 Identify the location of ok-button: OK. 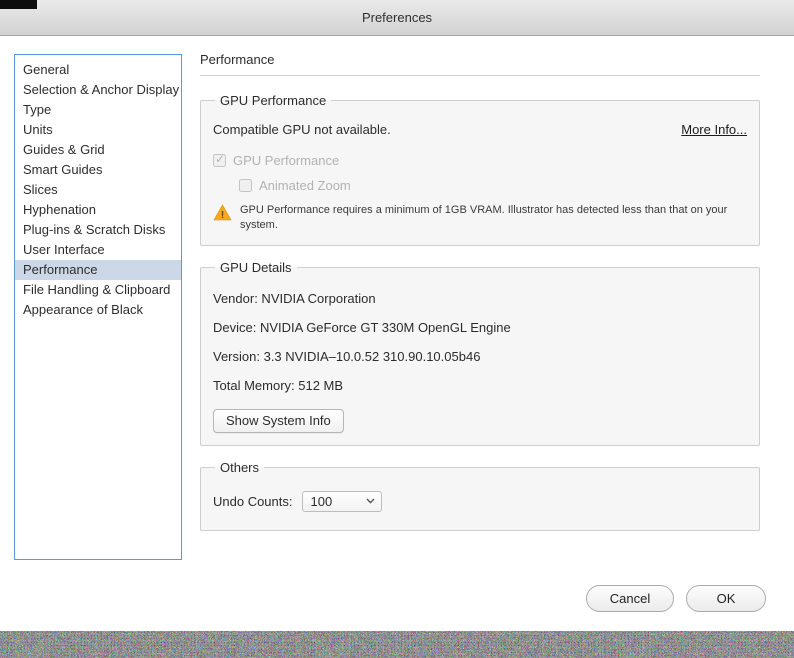
(726, 598).